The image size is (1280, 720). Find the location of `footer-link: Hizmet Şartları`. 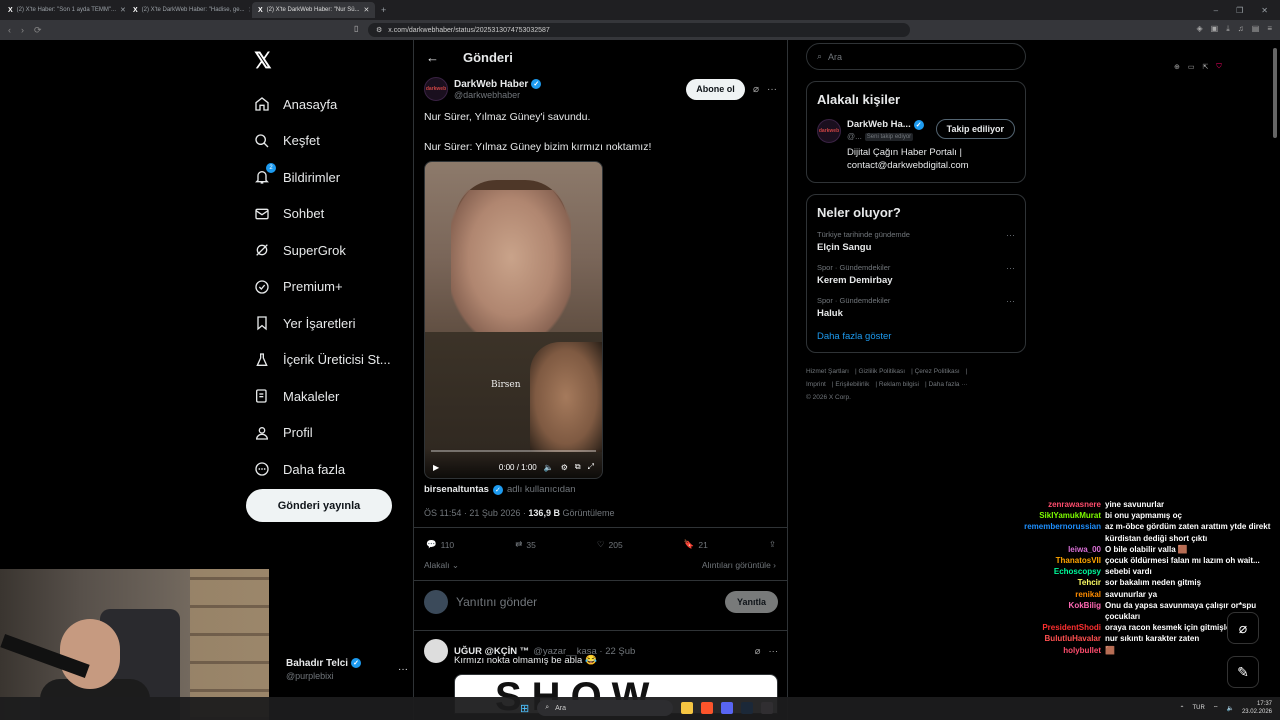

footer-link: Hizmet Şartları is located at coordinates (827, 371).